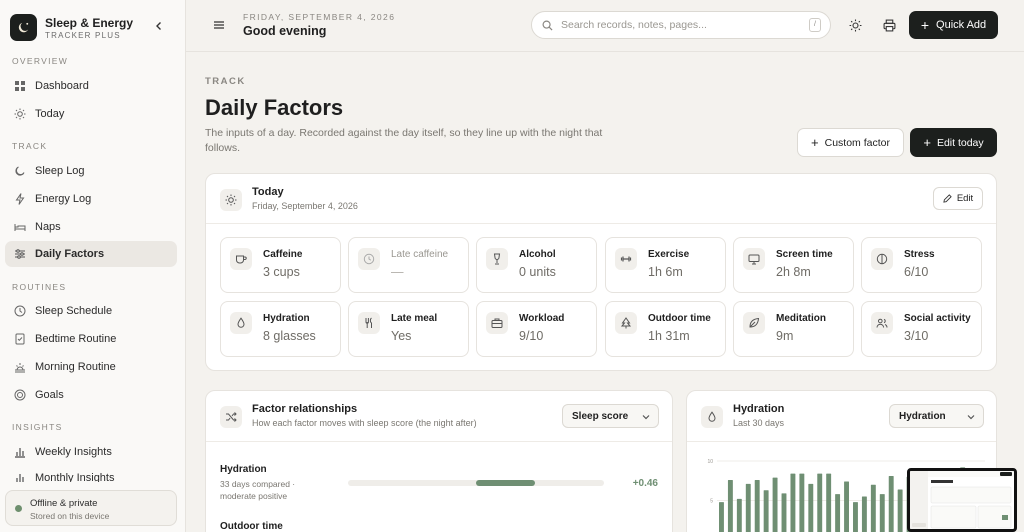 The image size is (1024, 532). What do you see at coordinates (531, 336) in the screenshot?
I see `factor-value: 9/10` at bounding box center [531, 336].